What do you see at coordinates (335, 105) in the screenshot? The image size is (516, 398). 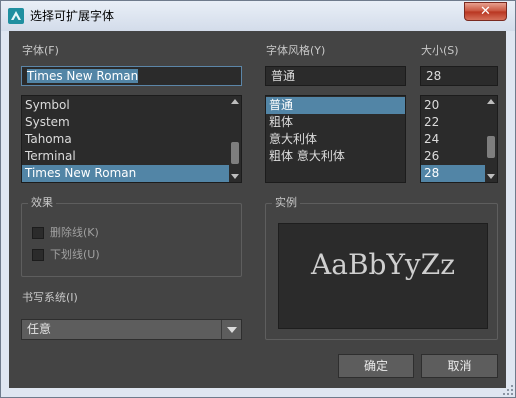 I see `style-list-item-selected: 普通` at bounding box center [335, 105].